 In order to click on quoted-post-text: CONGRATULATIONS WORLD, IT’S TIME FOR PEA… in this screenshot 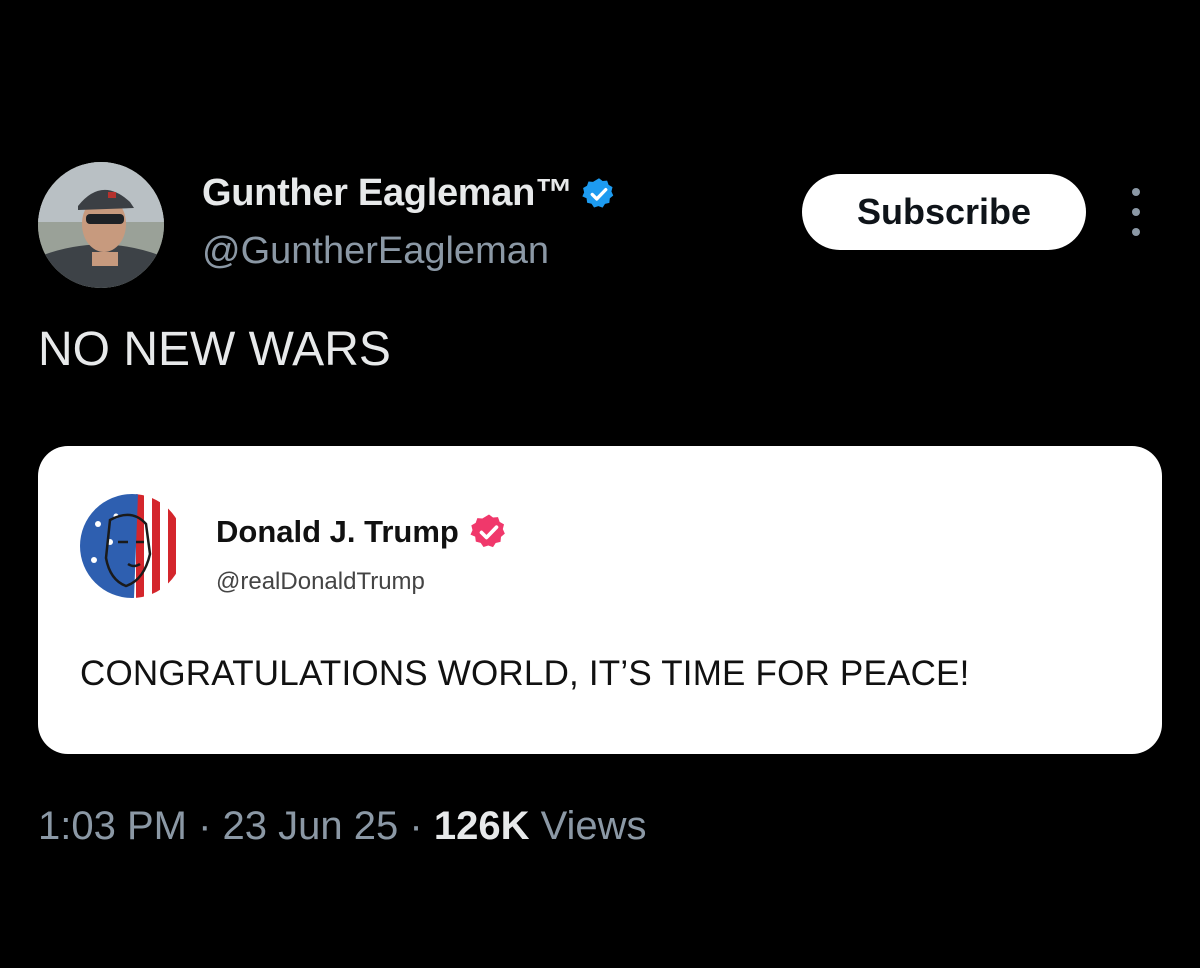, I will do `click(525, 673)`.